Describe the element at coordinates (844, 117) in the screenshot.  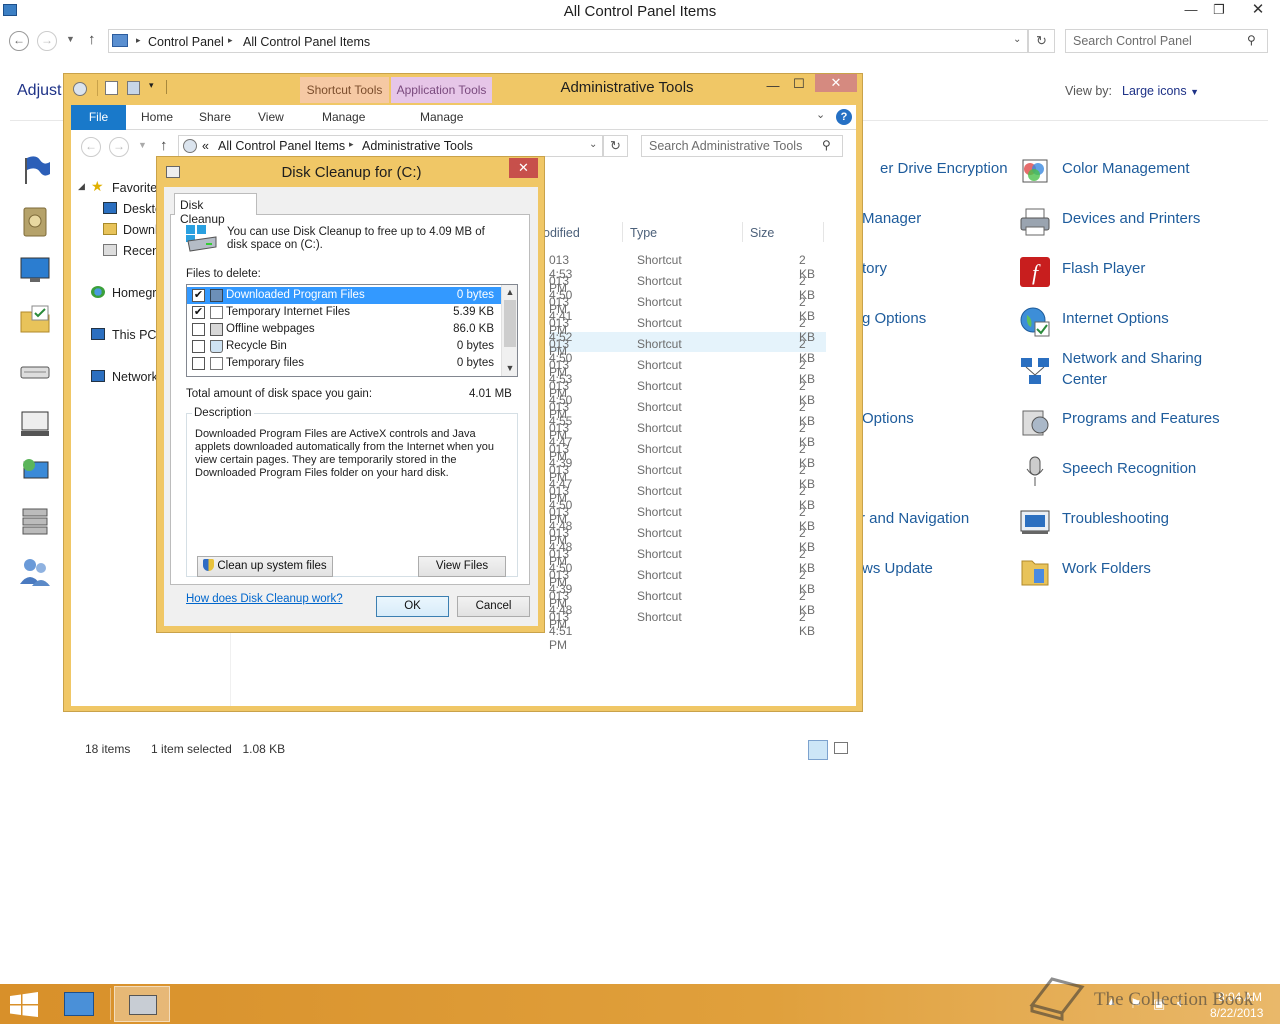
I see `help-icon: ?` at that location.